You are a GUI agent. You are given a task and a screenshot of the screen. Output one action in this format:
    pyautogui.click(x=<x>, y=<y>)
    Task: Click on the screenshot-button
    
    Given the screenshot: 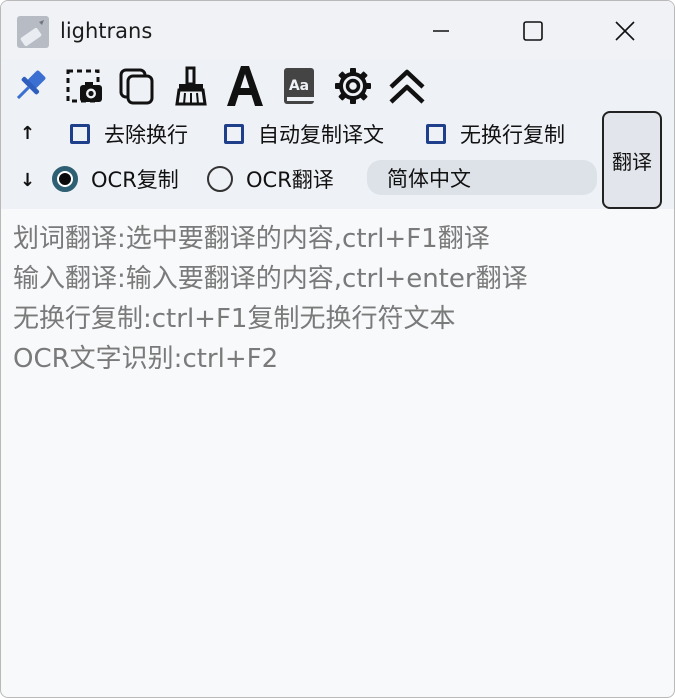 What is the action you would take?
    pyautogui.click(x=84, y=86)
    